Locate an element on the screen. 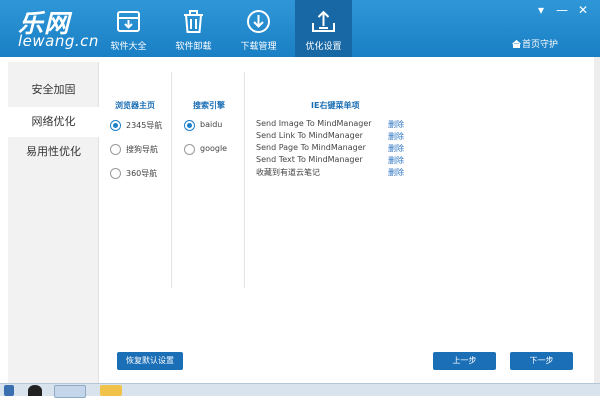  context-menu-item: Send Link To MindManager is located at coordinates (309, 135).